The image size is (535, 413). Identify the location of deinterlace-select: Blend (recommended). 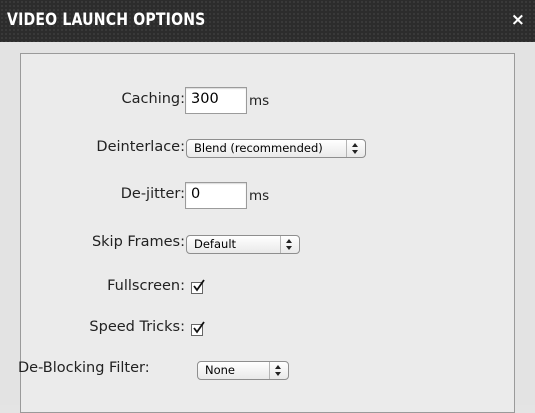
(276, 148).